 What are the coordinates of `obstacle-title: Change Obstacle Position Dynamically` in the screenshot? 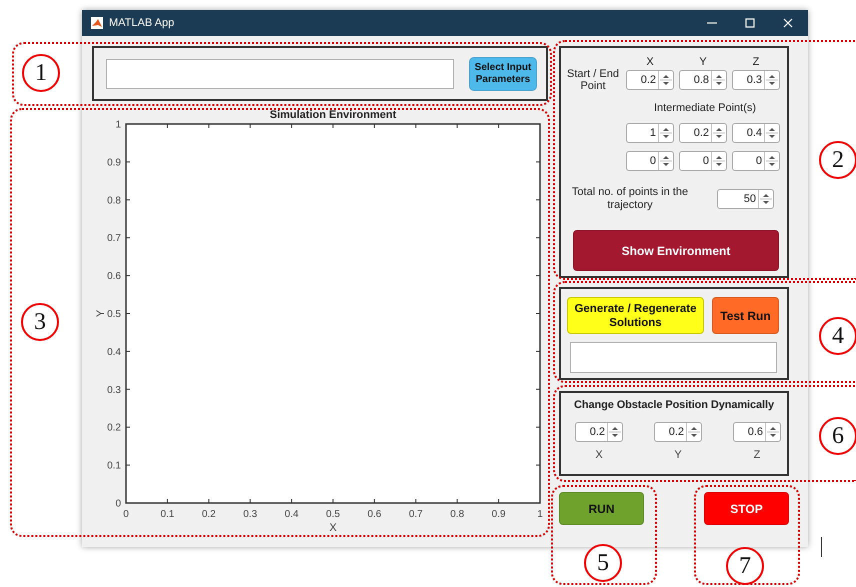 It's located at (674, 405).